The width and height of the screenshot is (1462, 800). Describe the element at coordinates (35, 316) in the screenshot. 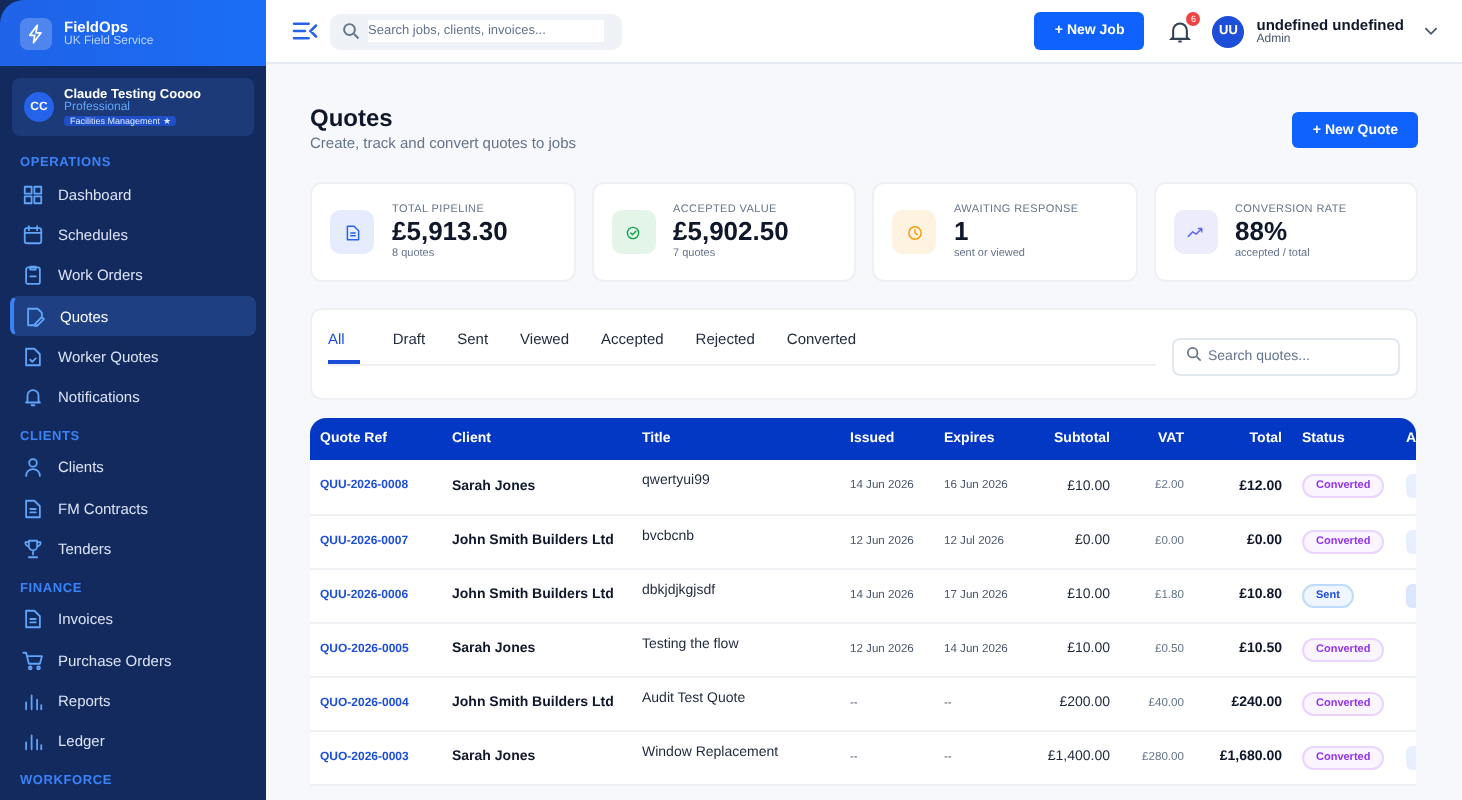

I see `document-pencil-icon` at that location.